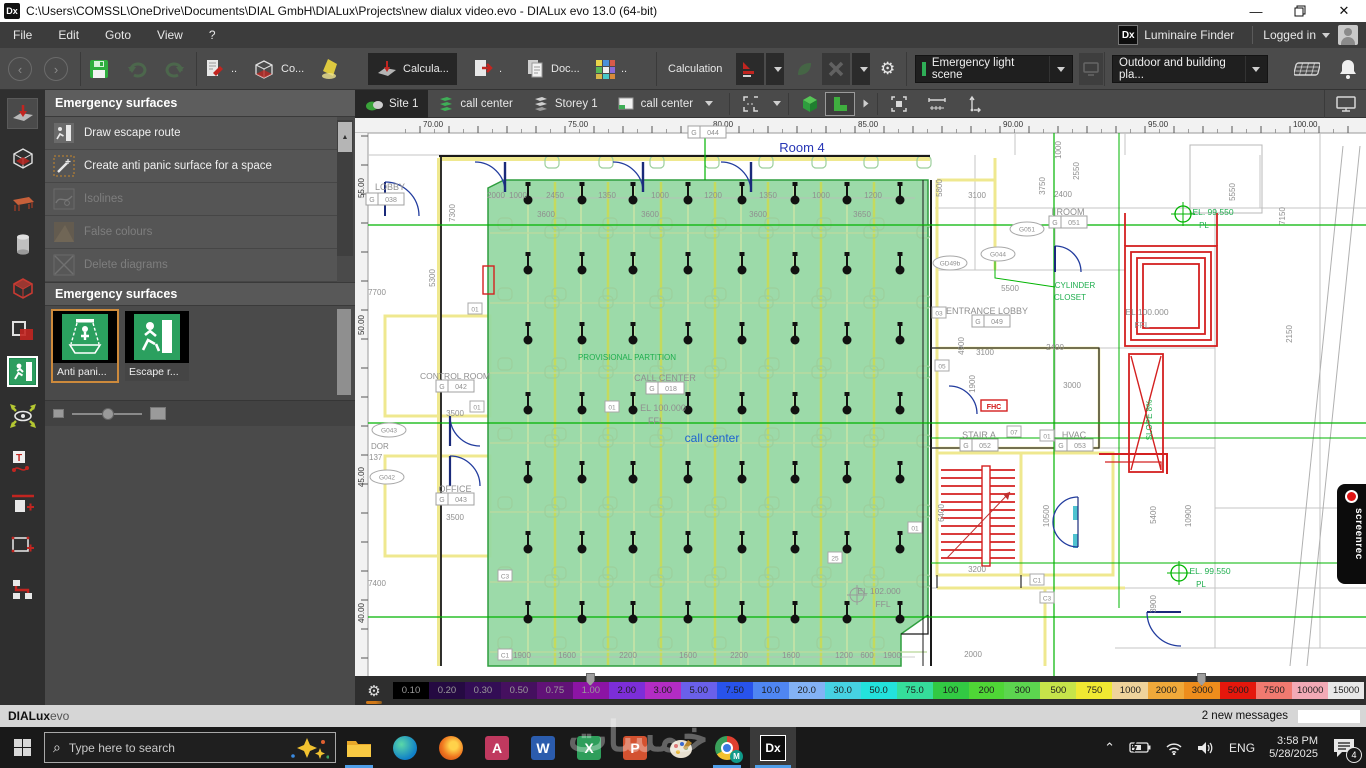 This screenshot has width=1366, height=768. Describe the element at coordinates (565, 104) in the screenshot. I see `tab-storey: Storey 1` at that location.